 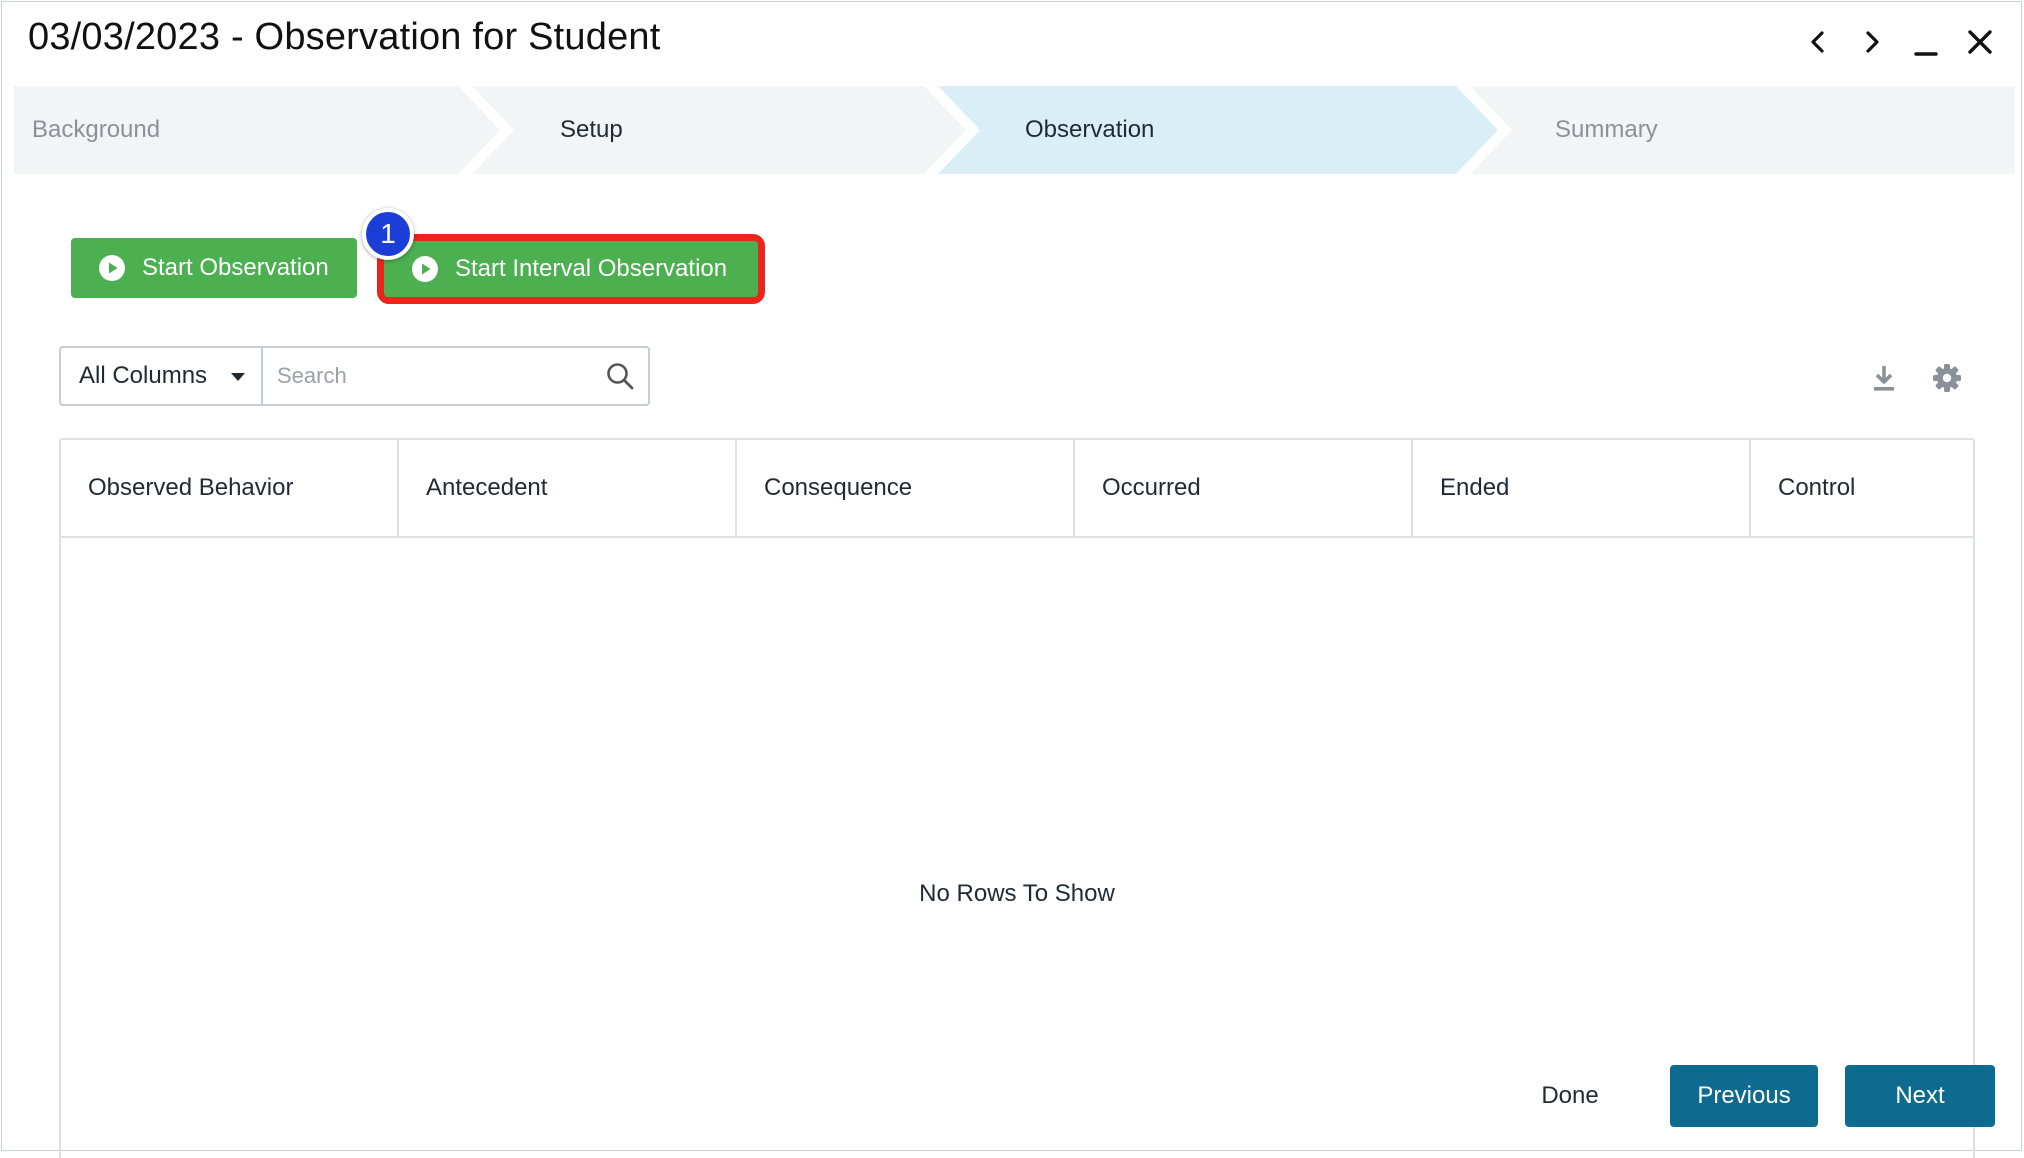 What do you see at coordinates (591, 268) in the screenshot?
I see `start-interval-observation-label: Start Interval Observation` at bounding box center [591, 268].